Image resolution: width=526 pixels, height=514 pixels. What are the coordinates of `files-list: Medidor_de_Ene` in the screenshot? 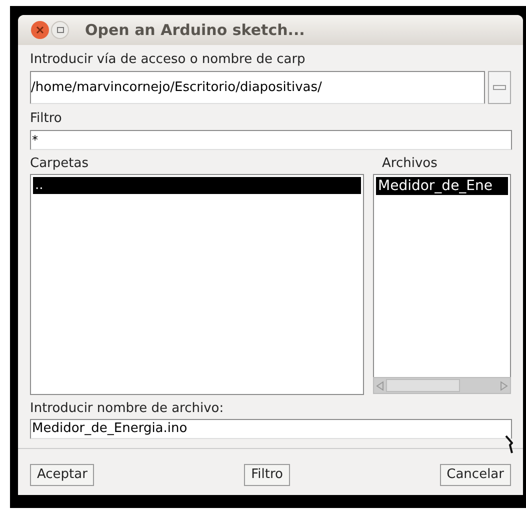 It's located at (442, 275).